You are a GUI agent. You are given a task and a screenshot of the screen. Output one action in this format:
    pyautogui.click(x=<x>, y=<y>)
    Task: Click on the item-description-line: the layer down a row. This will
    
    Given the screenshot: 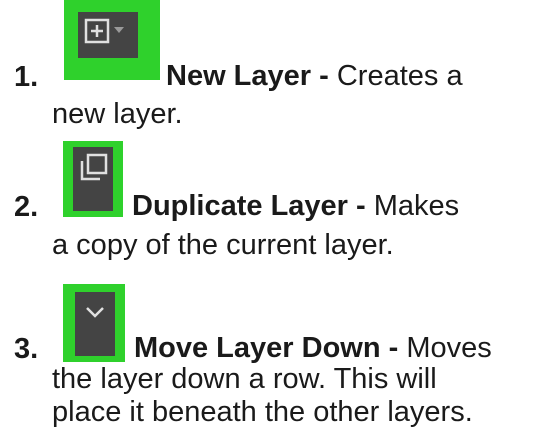 What is the action you would take?
    pyautogui.click(x=244, y=379)
    